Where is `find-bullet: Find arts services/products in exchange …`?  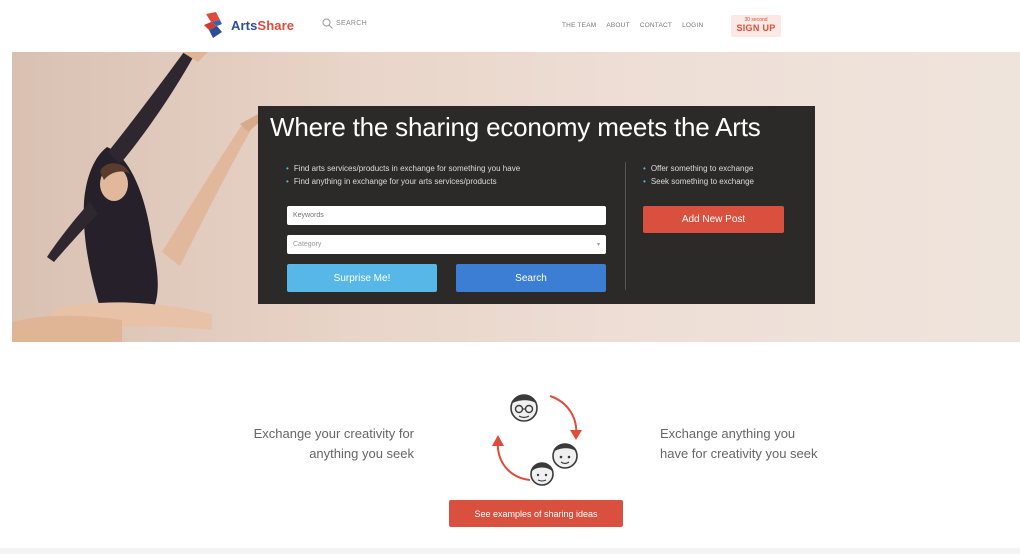
find-bullet: Find arts services/products in exchange … is located at coordinates (403, 168).